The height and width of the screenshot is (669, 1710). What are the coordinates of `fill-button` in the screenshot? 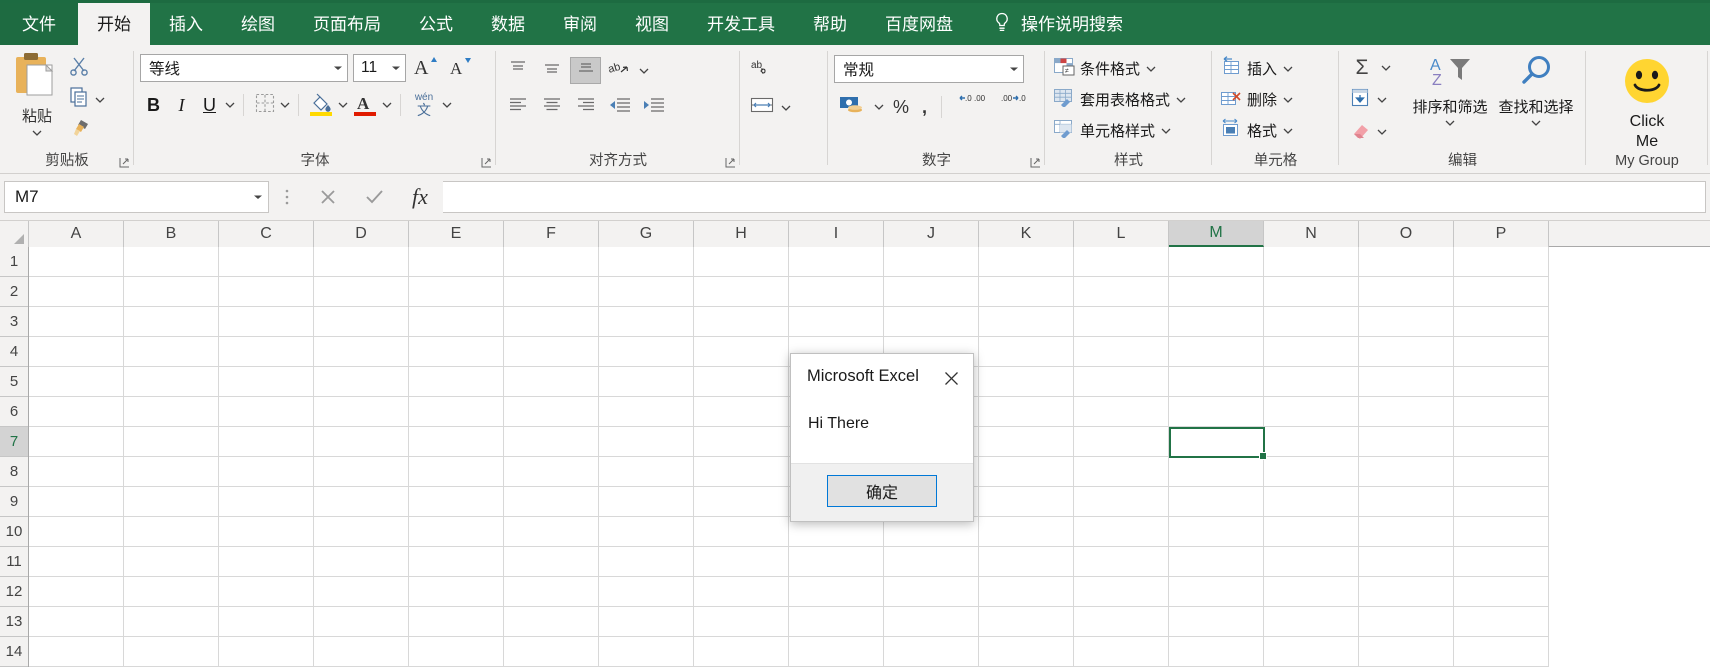 It's located at (1360, 100).